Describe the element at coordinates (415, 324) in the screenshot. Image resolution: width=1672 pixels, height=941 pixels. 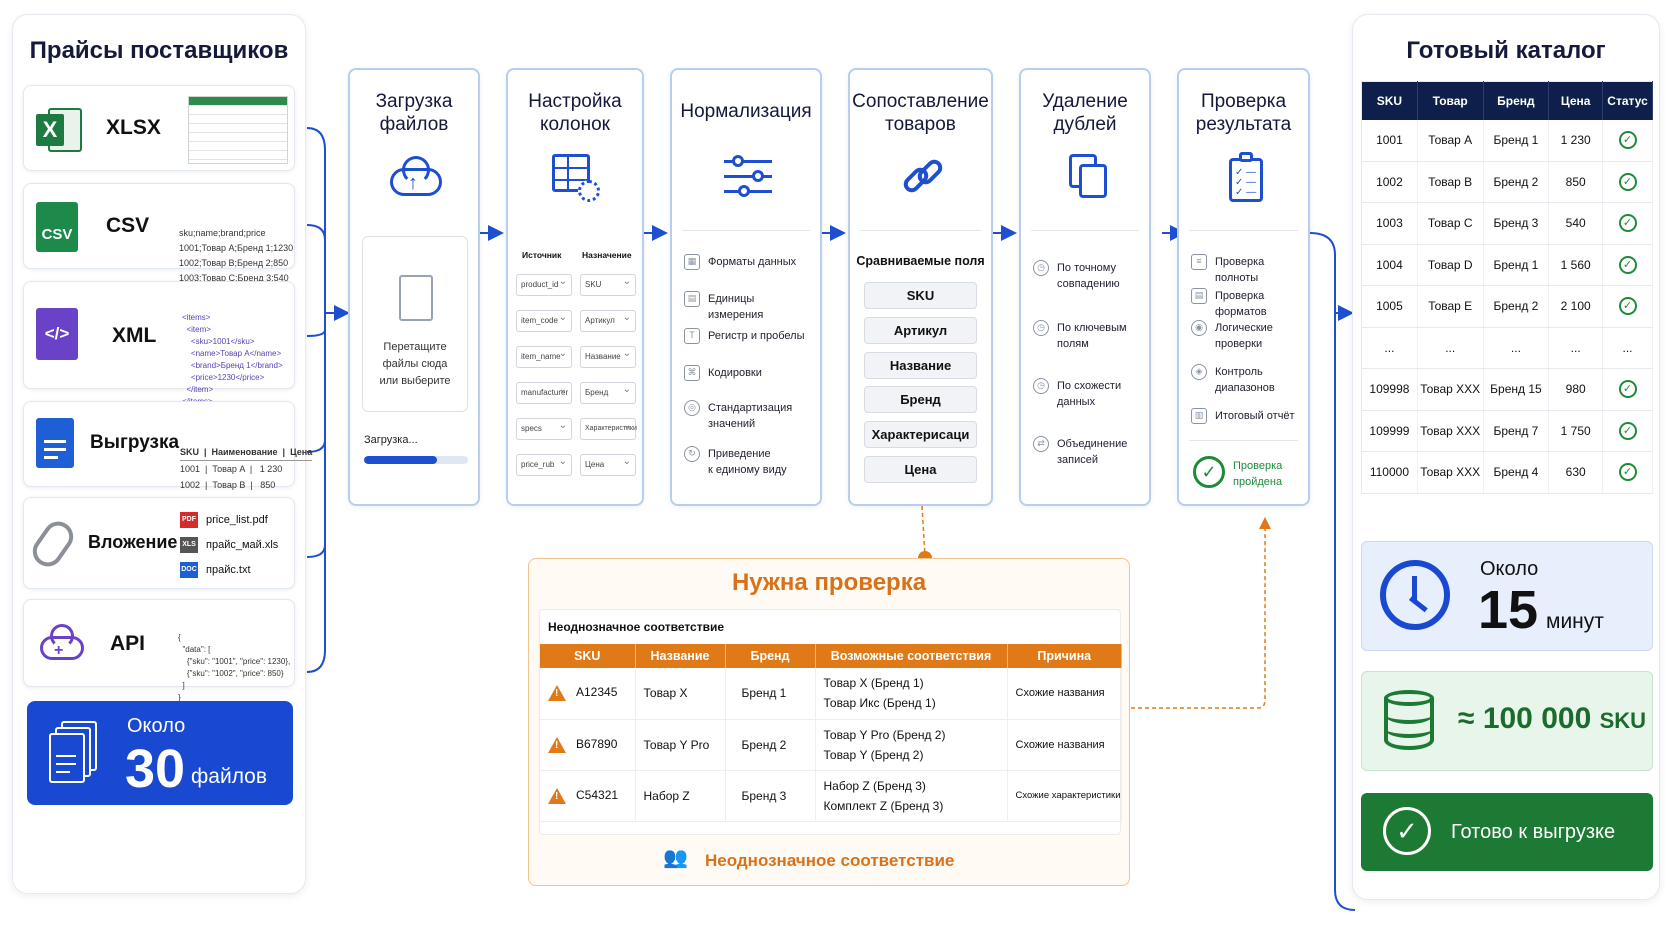
I see `drop-zone: Перетащите файлы сюда или выберите` at that location.